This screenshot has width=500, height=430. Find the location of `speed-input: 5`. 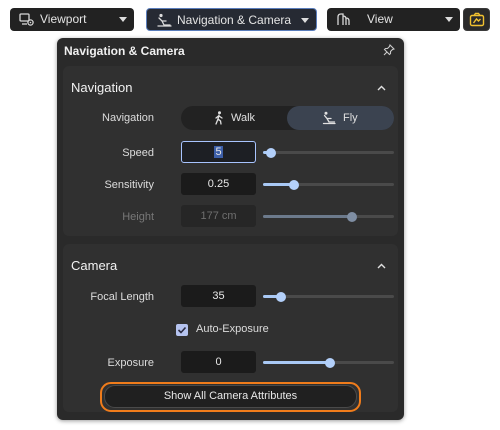

speed-input: 5 is located at coordinates (218, 152).